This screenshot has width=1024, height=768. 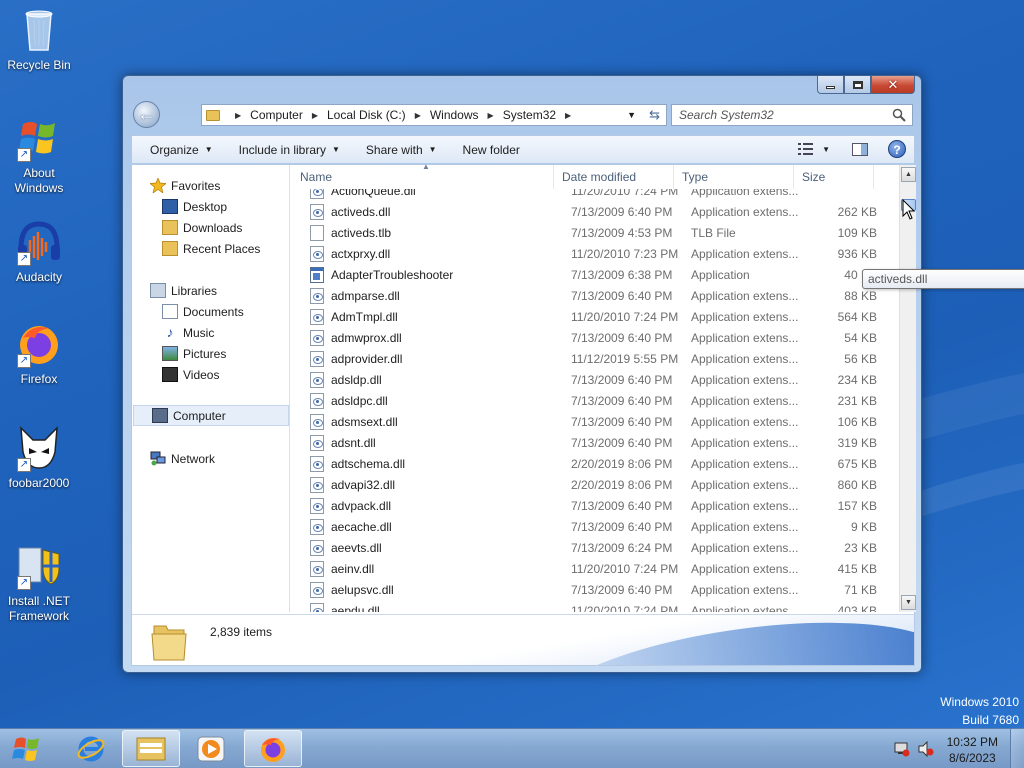 I want to click on desktop-icon-recycle-bin: Recycle Bin, so click(x=39, y=39).